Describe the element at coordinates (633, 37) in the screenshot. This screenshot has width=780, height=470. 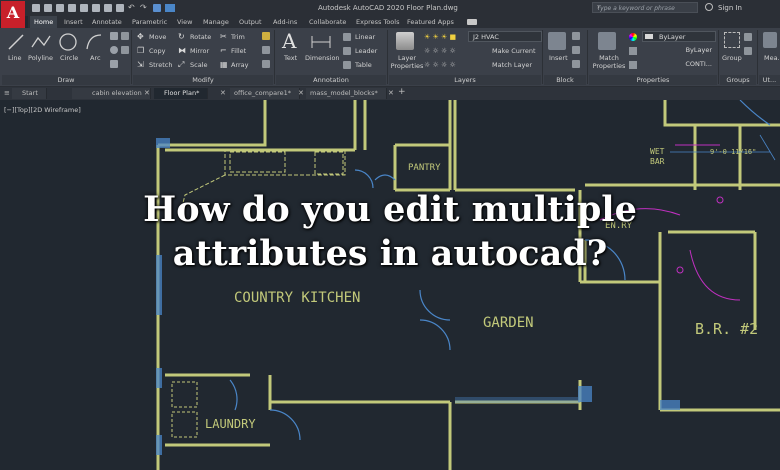
I see `color-wheel-icon` at that location.